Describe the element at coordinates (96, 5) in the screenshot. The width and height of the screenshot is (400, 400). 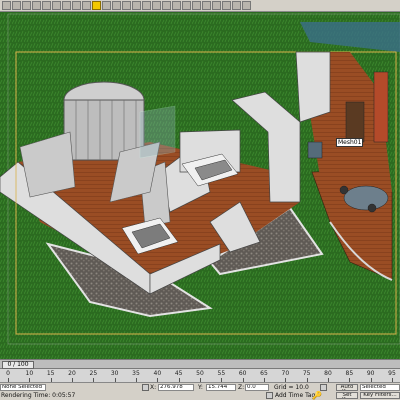
I see `move-icon` at that location.